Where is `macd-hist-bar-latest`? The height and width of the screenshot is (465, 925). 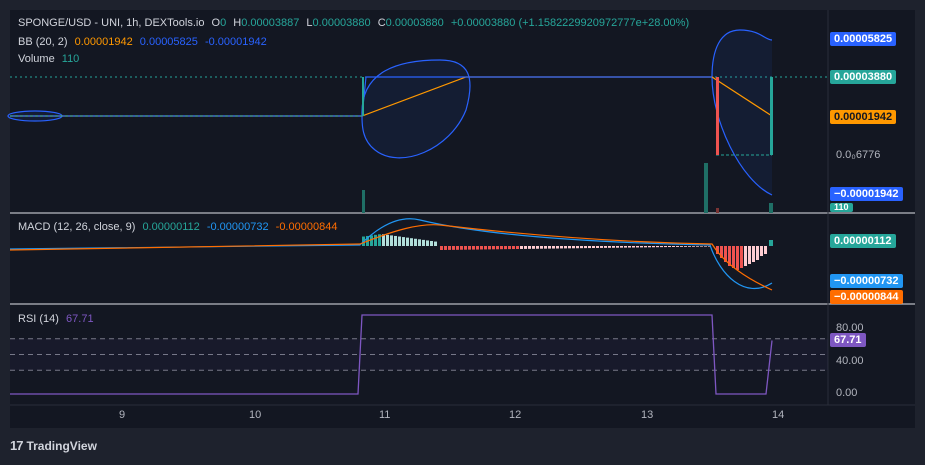 macd-hist-bar-latest is located at coordinates (771, 243).